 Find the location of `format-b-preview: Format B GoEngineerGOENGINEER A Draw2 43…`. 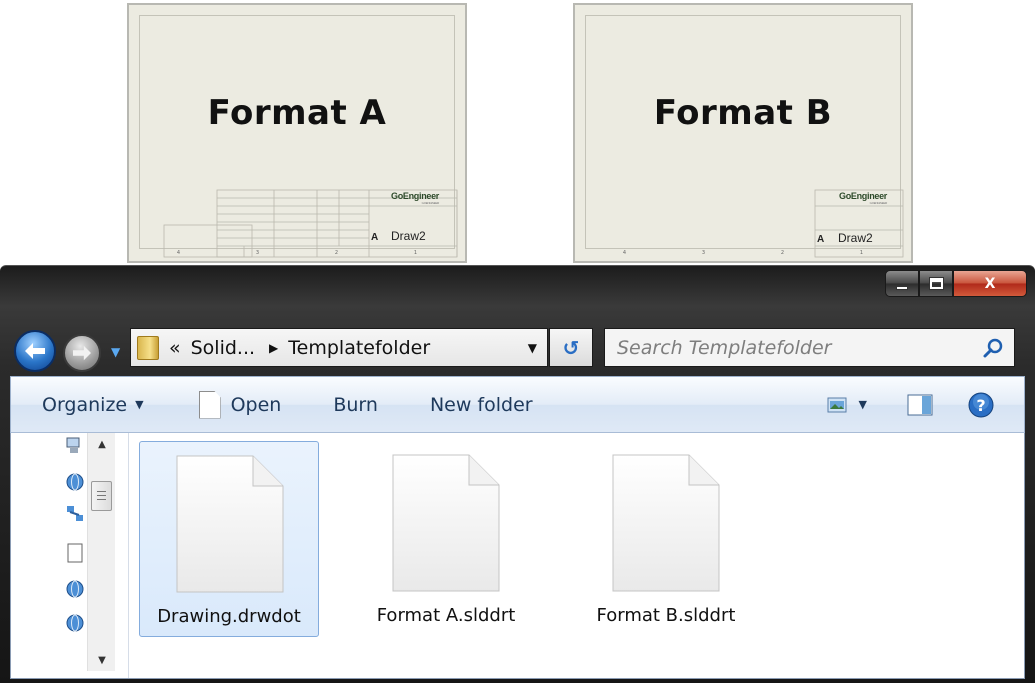

format-b-preview: Format B GoEngineerGOENGINEER A Draw2 43… is located at coordinates (743, 133).